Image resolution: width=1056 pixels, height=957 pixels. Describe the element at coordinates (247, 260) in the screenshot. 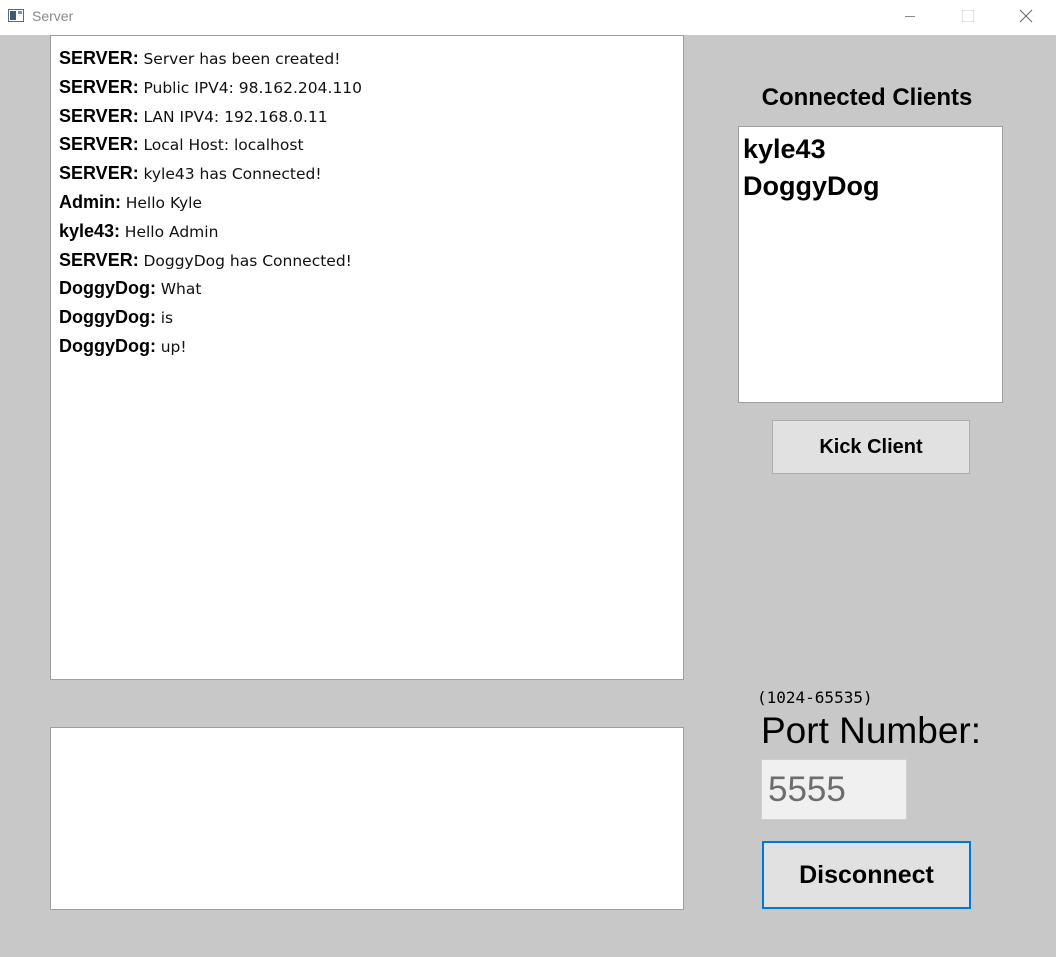

I see `log-message: DoggyDog has Connected!` at that location.